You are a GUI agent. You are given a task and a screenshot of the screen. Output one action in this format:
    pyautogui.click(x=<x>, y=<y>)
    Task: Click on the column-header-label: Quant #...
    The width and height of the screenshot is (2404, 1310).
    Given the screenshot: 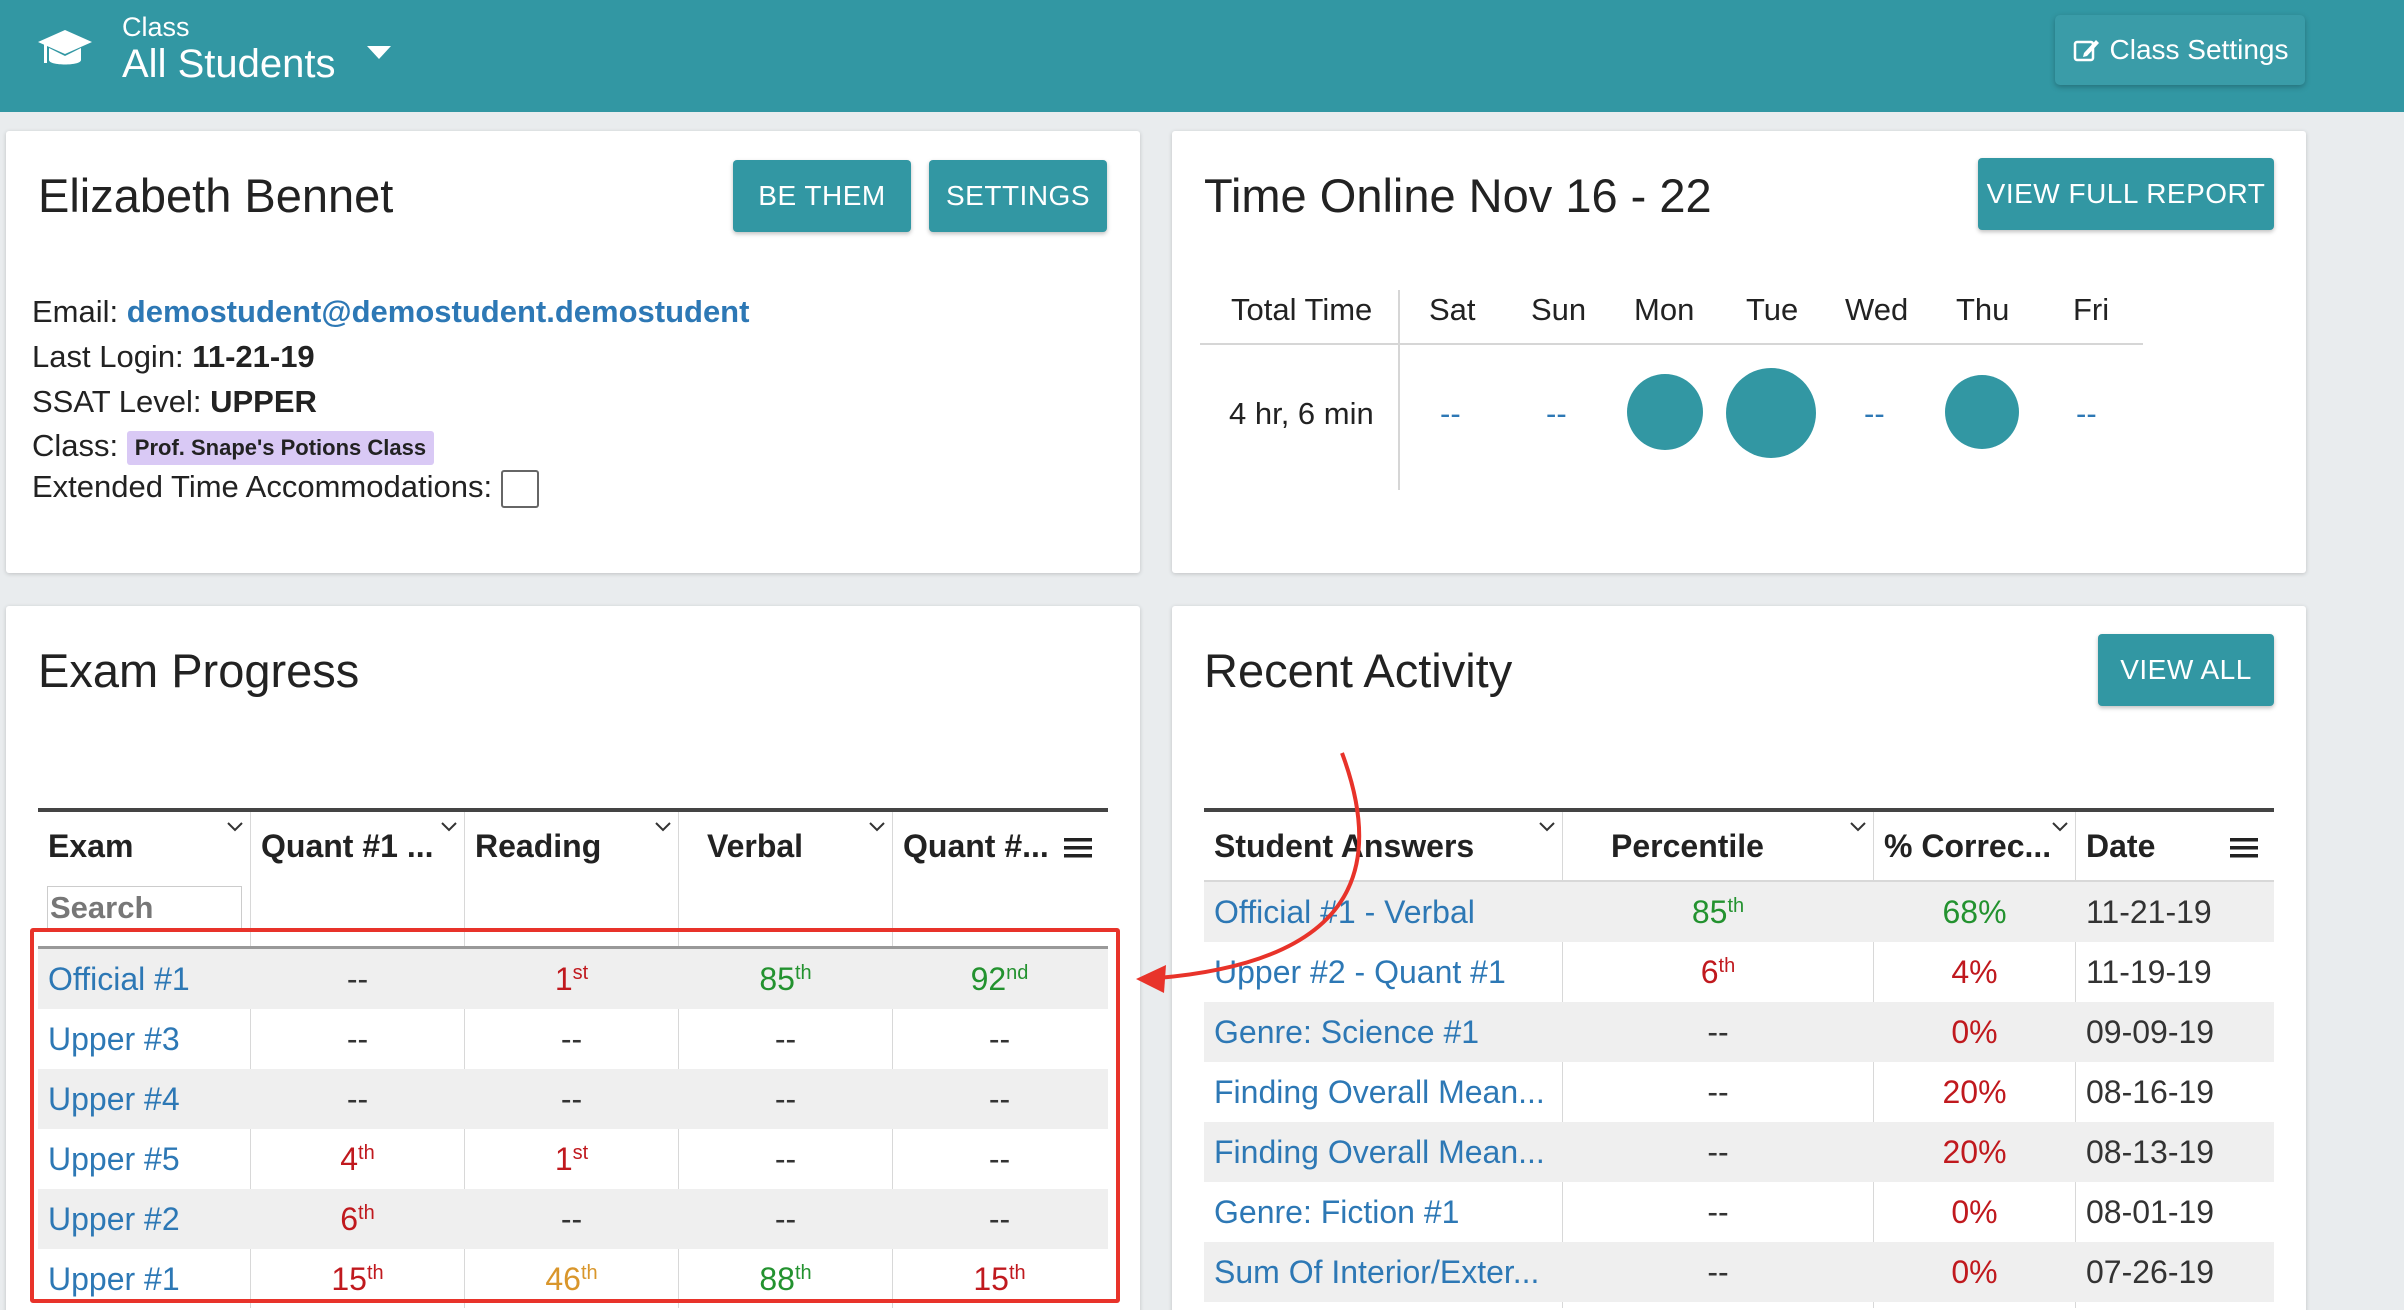 What is the action you would take?
    pyautogui.click(x=976, y=845)
    